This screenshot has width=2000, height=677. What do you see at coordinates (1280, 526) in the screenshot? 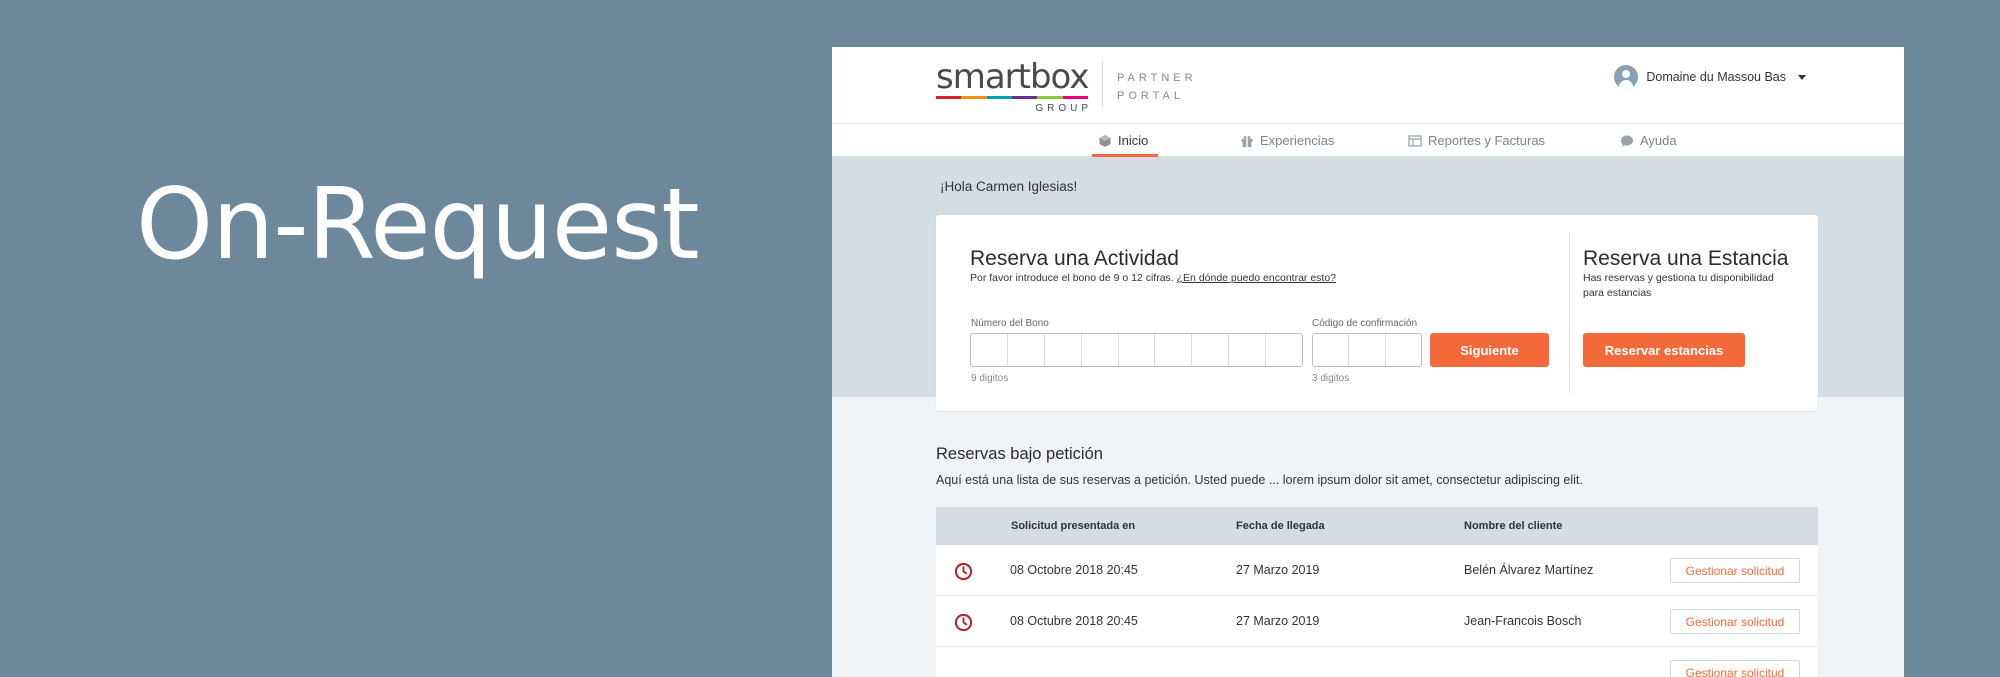
I see `column-header-arrival: Fecha de llegada` at bounding box center [1280, 526].